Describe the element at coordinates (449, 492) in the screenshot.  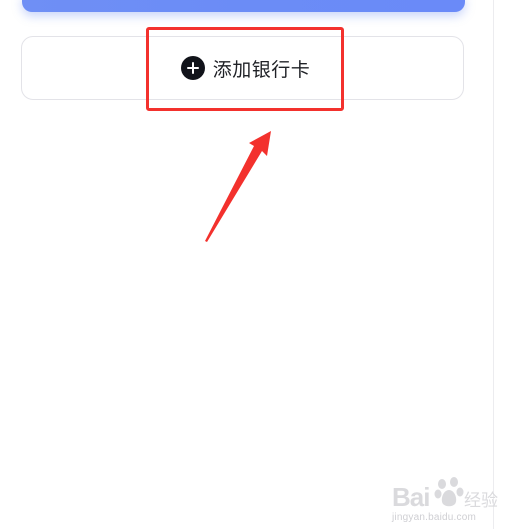
I see `paw-icon` at that location.